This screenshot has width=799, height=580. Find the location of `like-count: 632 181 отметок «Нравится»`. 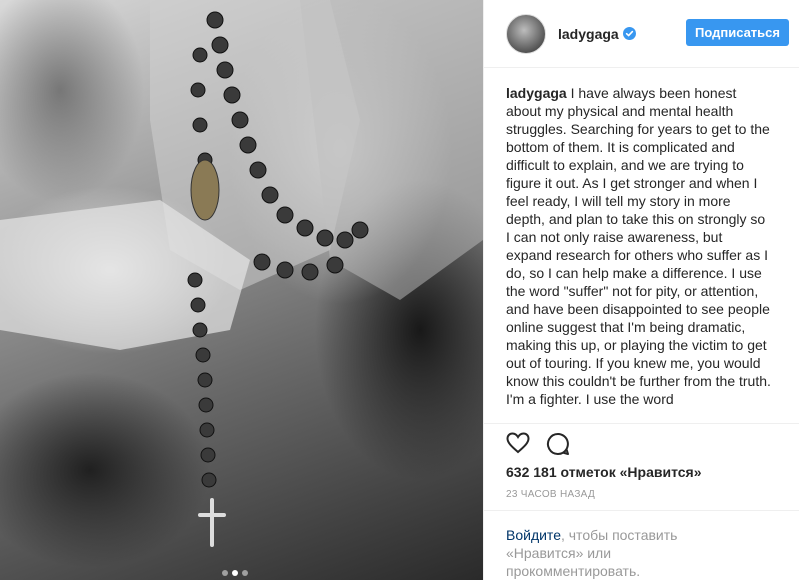

like-count: 632 181 отметок «Нравится» is located at coordinates (604, 472).